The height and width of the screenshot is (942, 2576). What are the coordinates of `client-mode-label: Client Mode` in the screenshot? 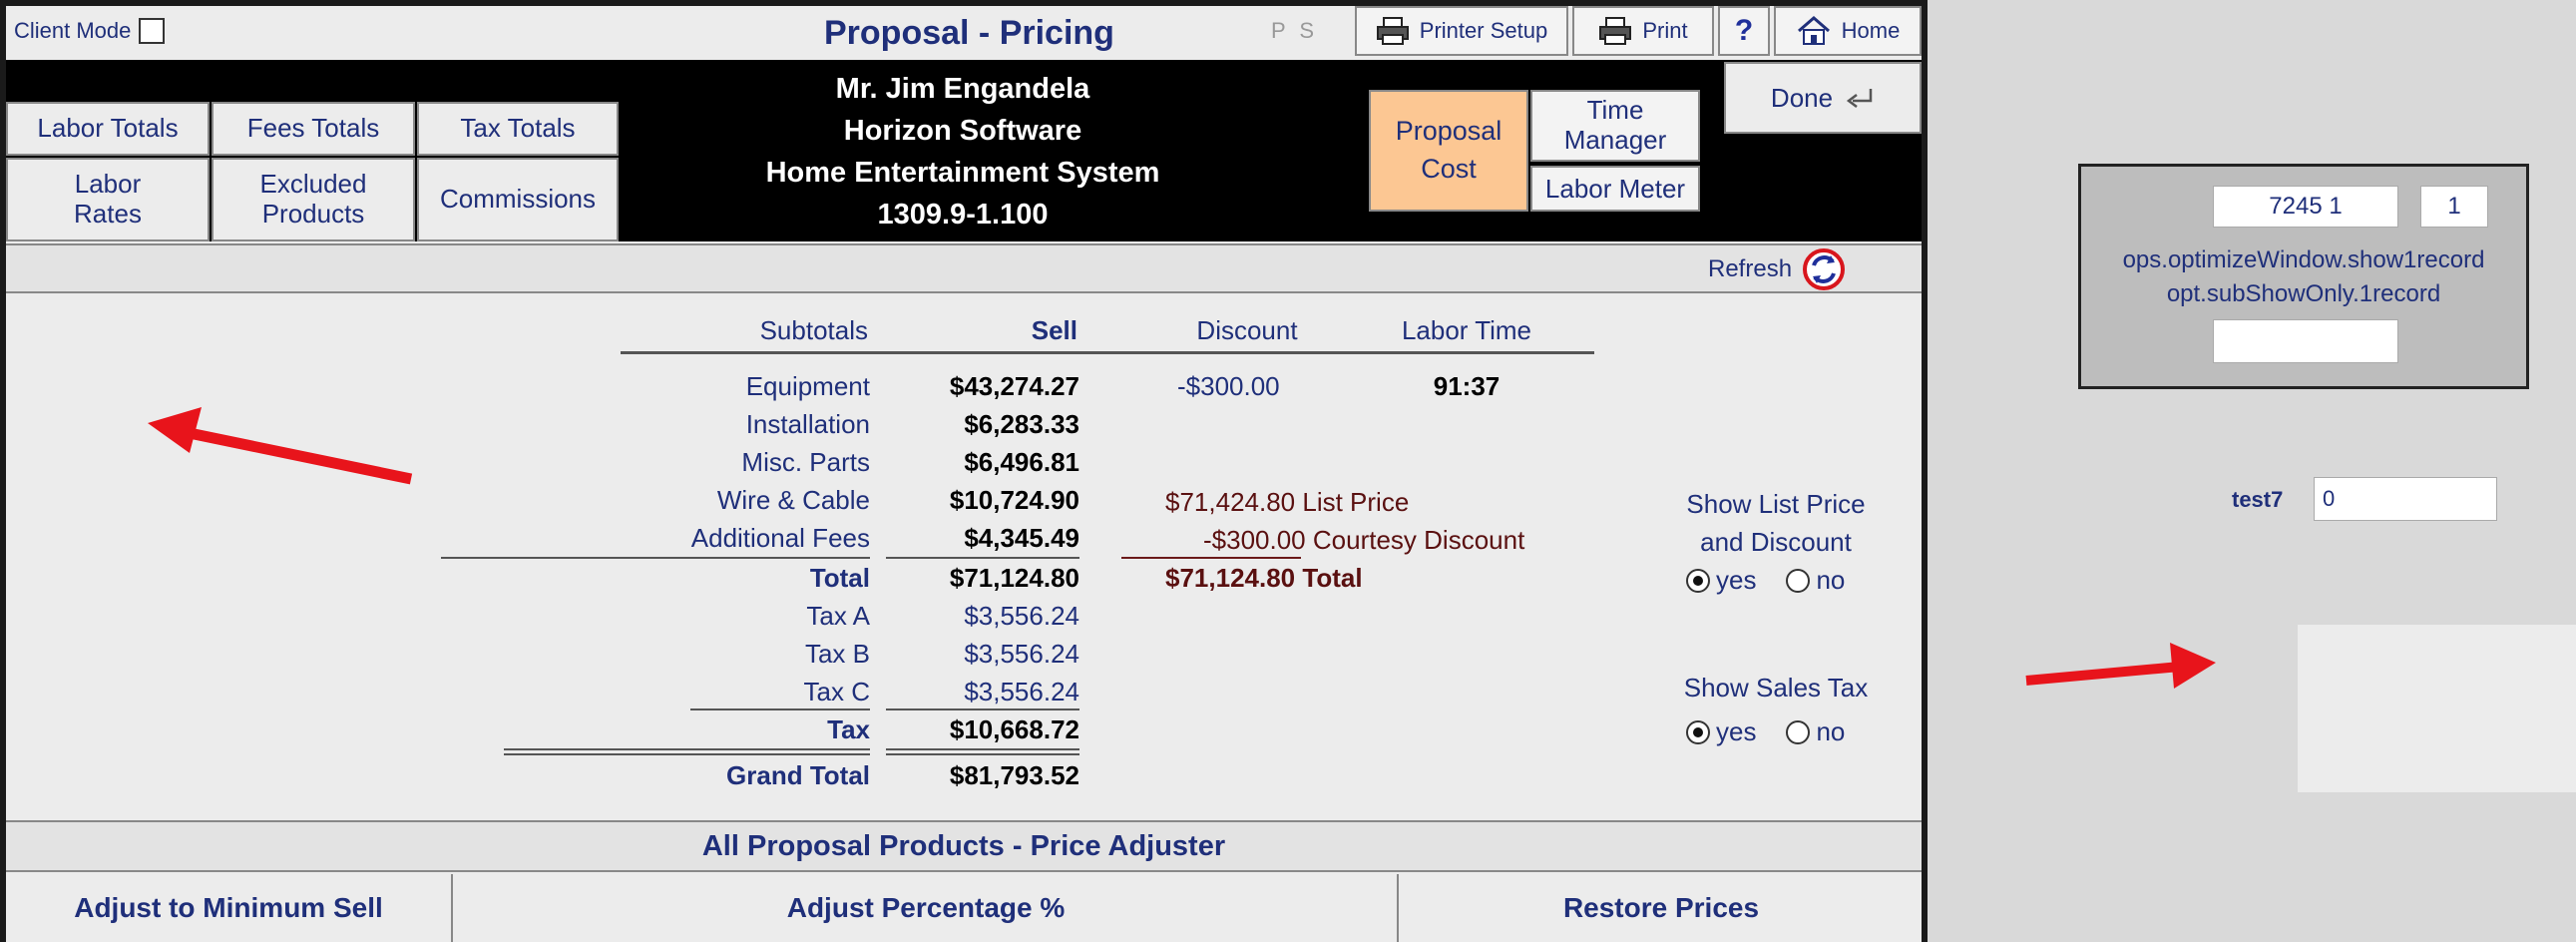 It's located at (73, 30).